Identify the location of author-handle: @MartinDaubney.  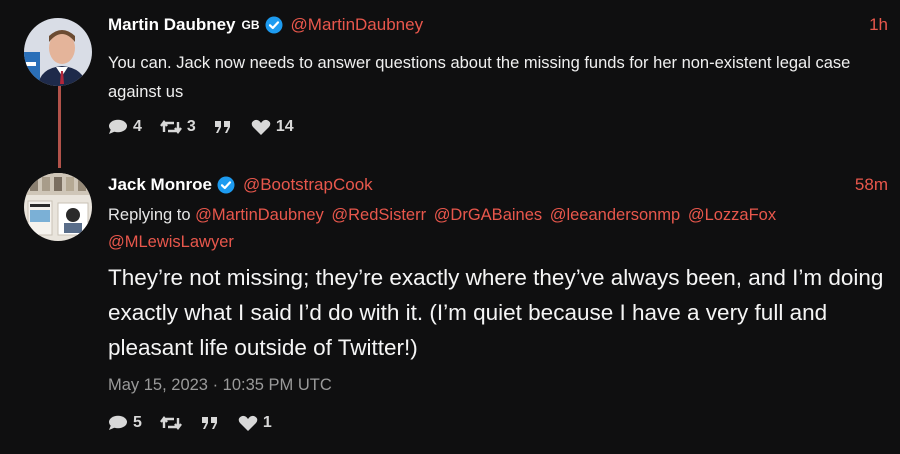
(357, 25).